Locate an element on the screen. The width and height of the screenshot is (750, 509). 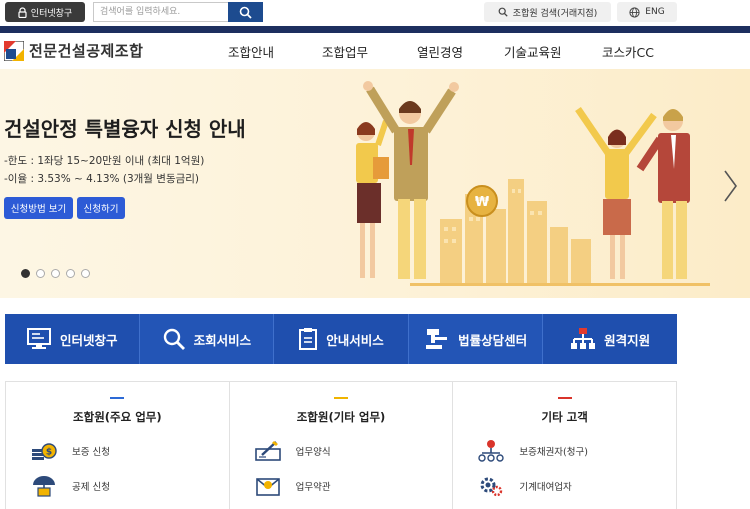
hero-limit-text: -한도 : 1좌당 15~20만원 이내 (최대 1억원) is located at coordinates (104, 161).